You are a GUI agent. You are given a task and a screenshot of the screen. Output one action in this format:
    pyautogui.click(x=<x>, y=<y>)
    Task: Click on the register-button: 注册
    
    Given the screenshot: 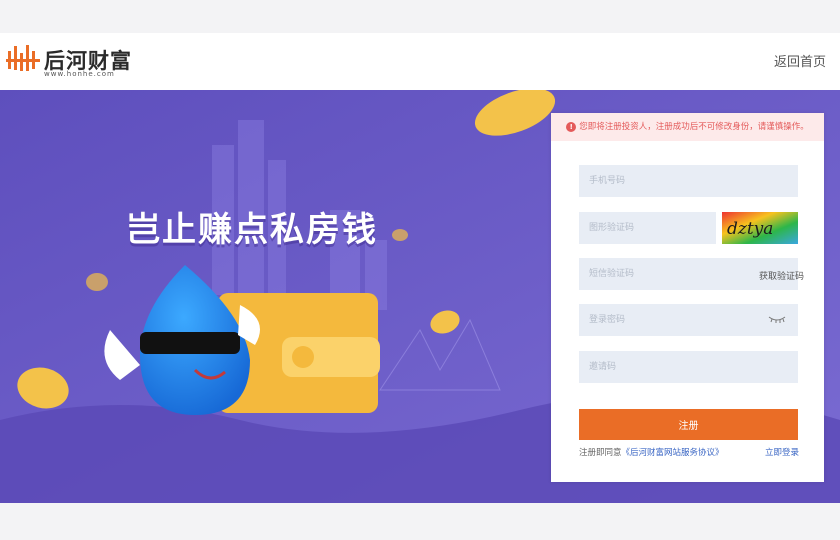 What is the action you would take?
    pyautogui.click(x=688, y=424)
    